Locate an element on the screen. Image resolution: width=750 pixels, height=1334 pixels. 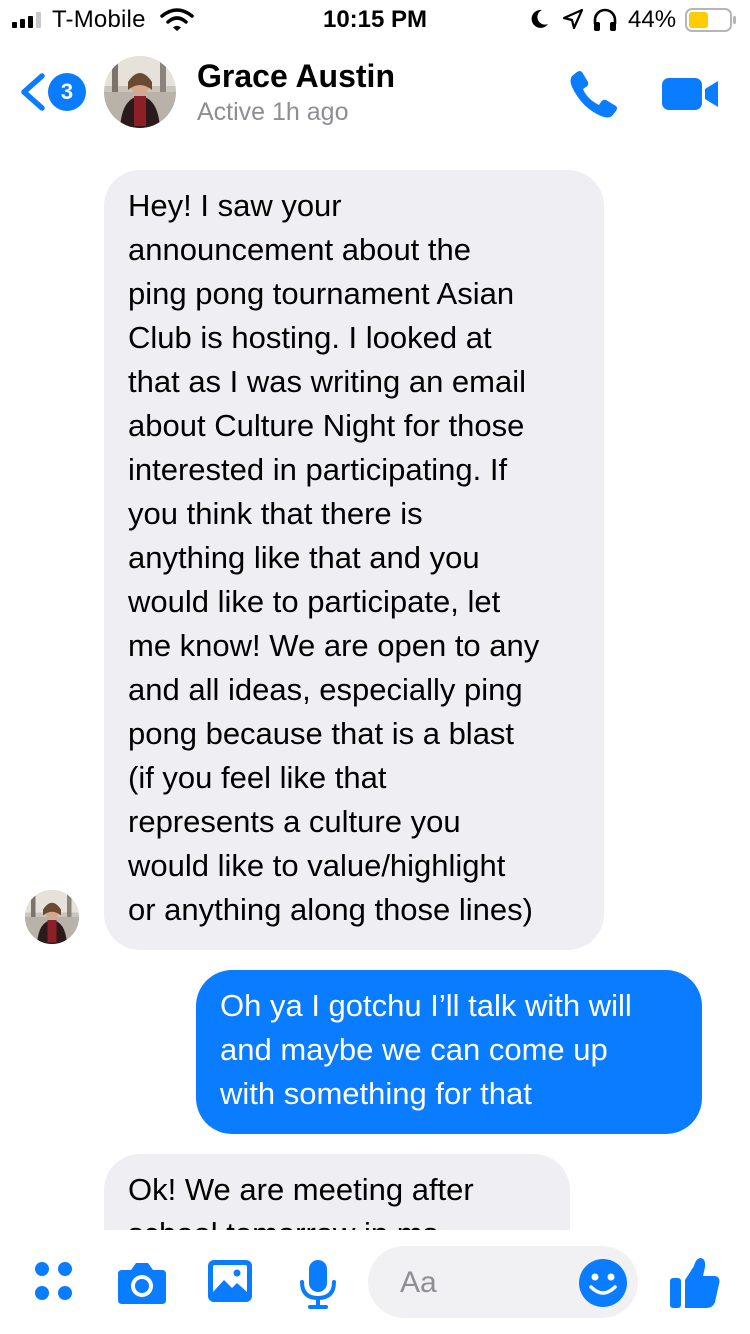
image-icon is located at coordinates (230, 1281).